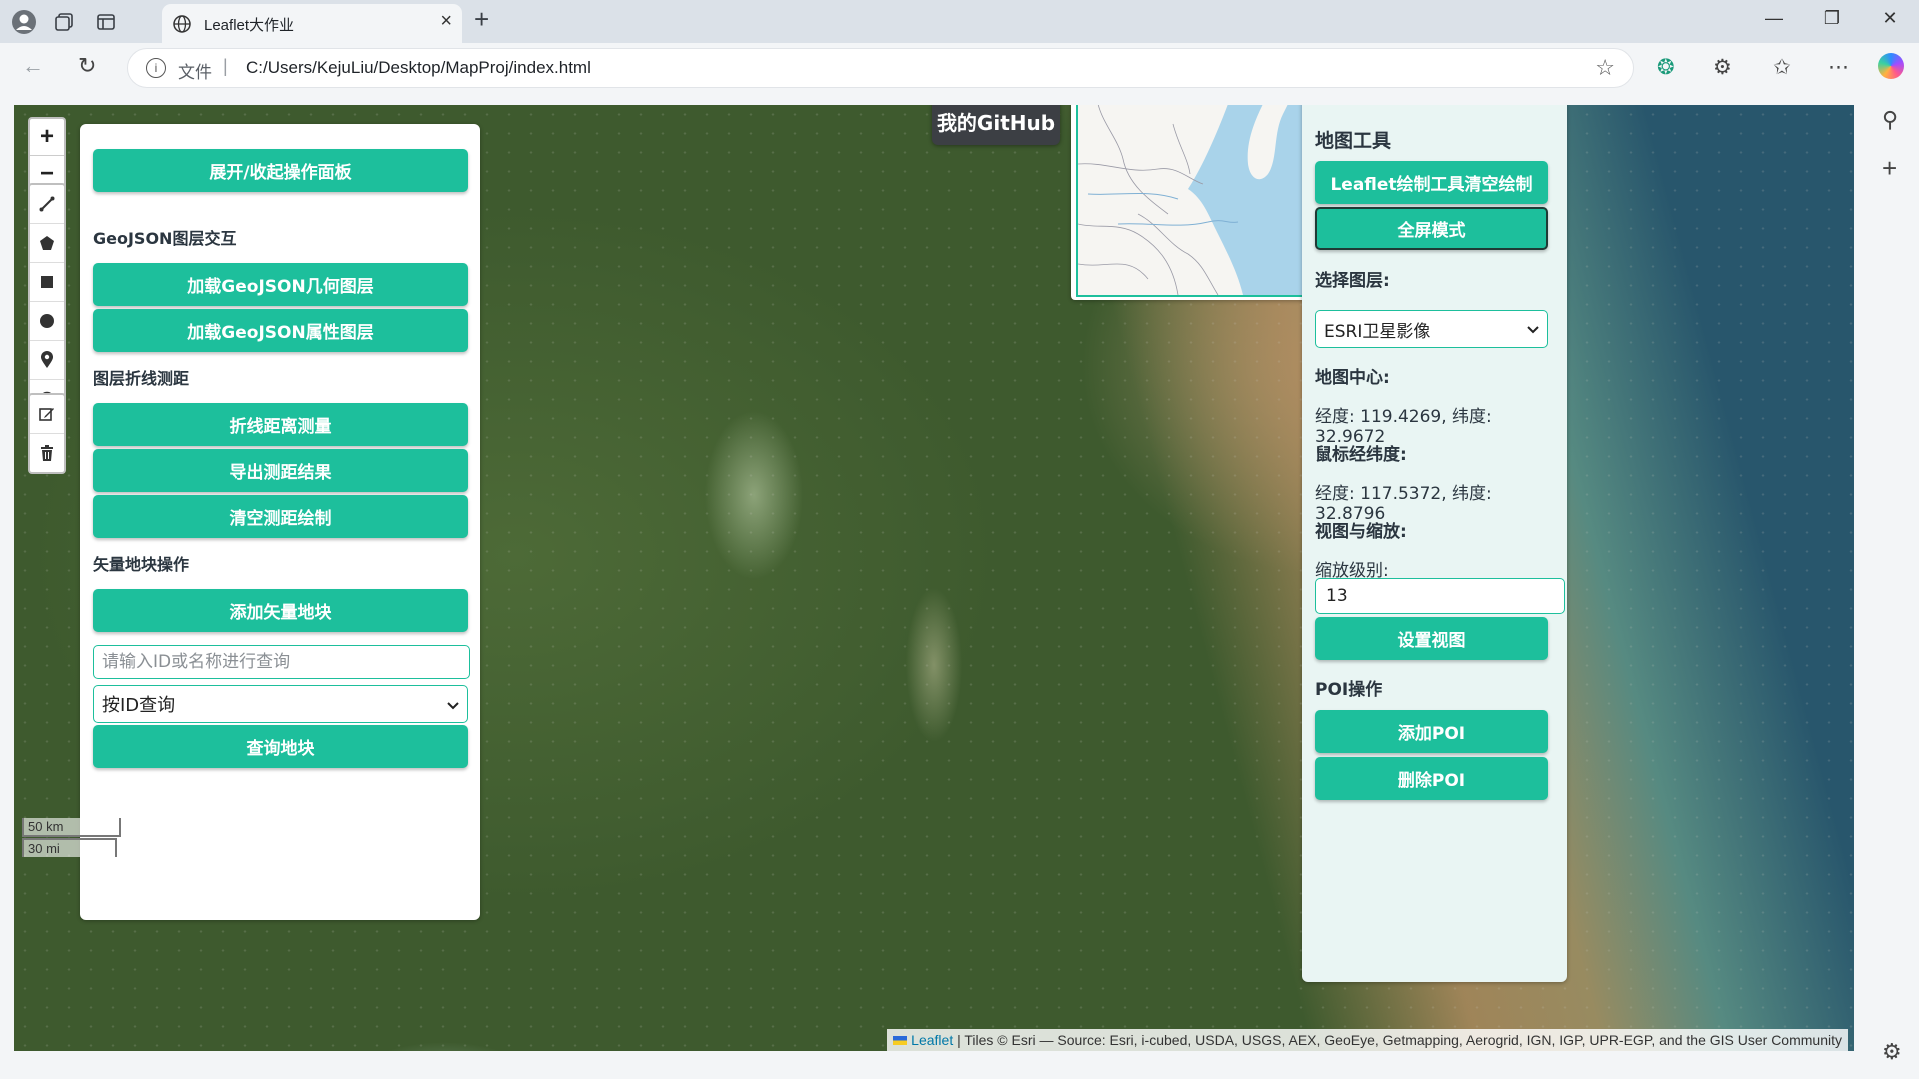  I want to click on add-sidebar-icon: +, so click(1889, 168).